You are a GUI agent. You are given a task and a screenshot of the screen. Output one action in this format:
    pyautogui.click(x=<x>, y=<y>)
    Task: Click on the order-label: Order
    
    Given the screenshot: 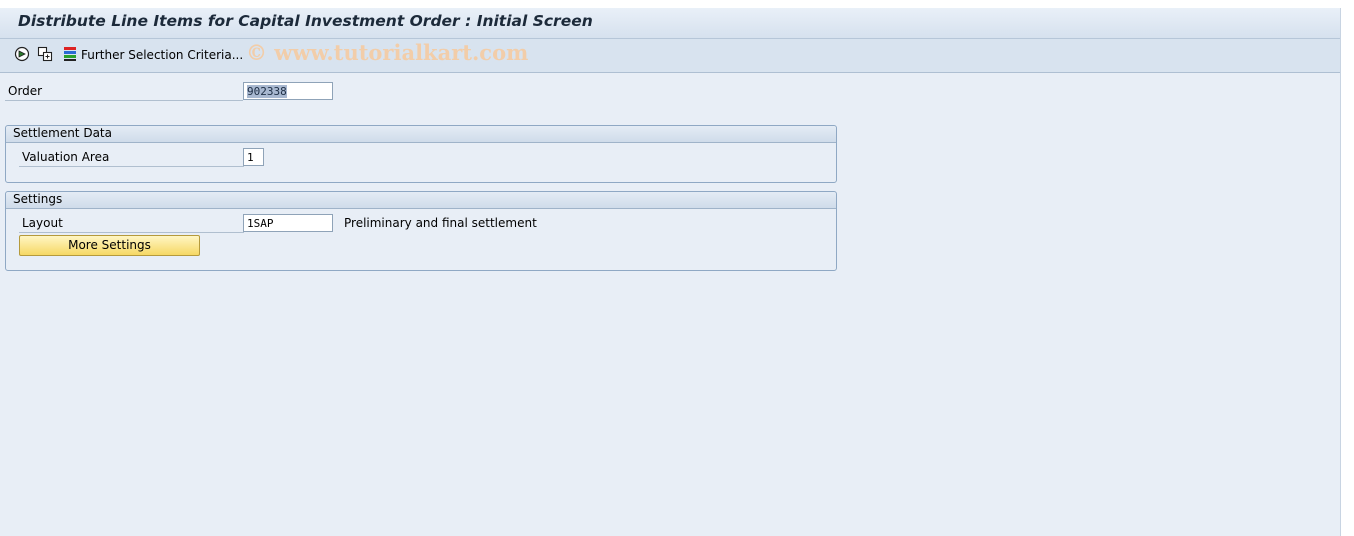 What is the action you would take?
    pyautogui.click(x=25, y=91)
    